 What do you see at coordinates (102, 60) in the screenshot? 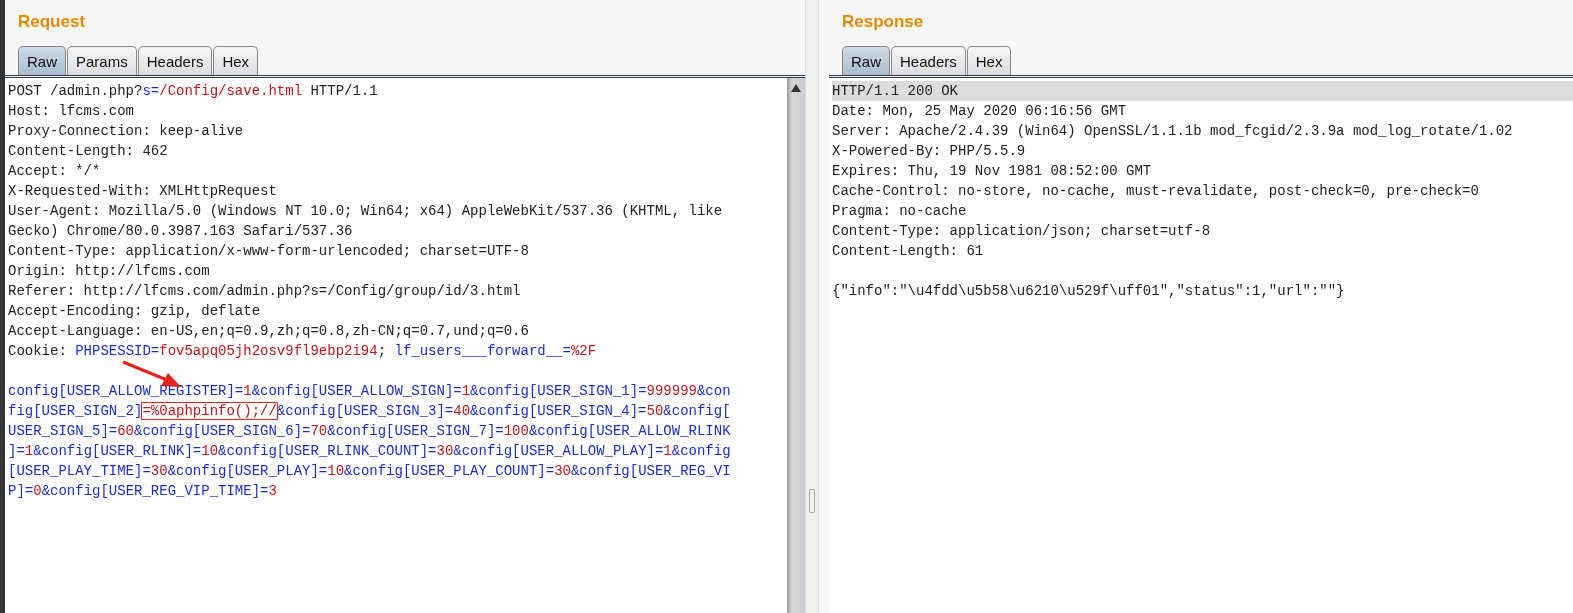
I see `tab: Params` at bounding box center [102, 60].